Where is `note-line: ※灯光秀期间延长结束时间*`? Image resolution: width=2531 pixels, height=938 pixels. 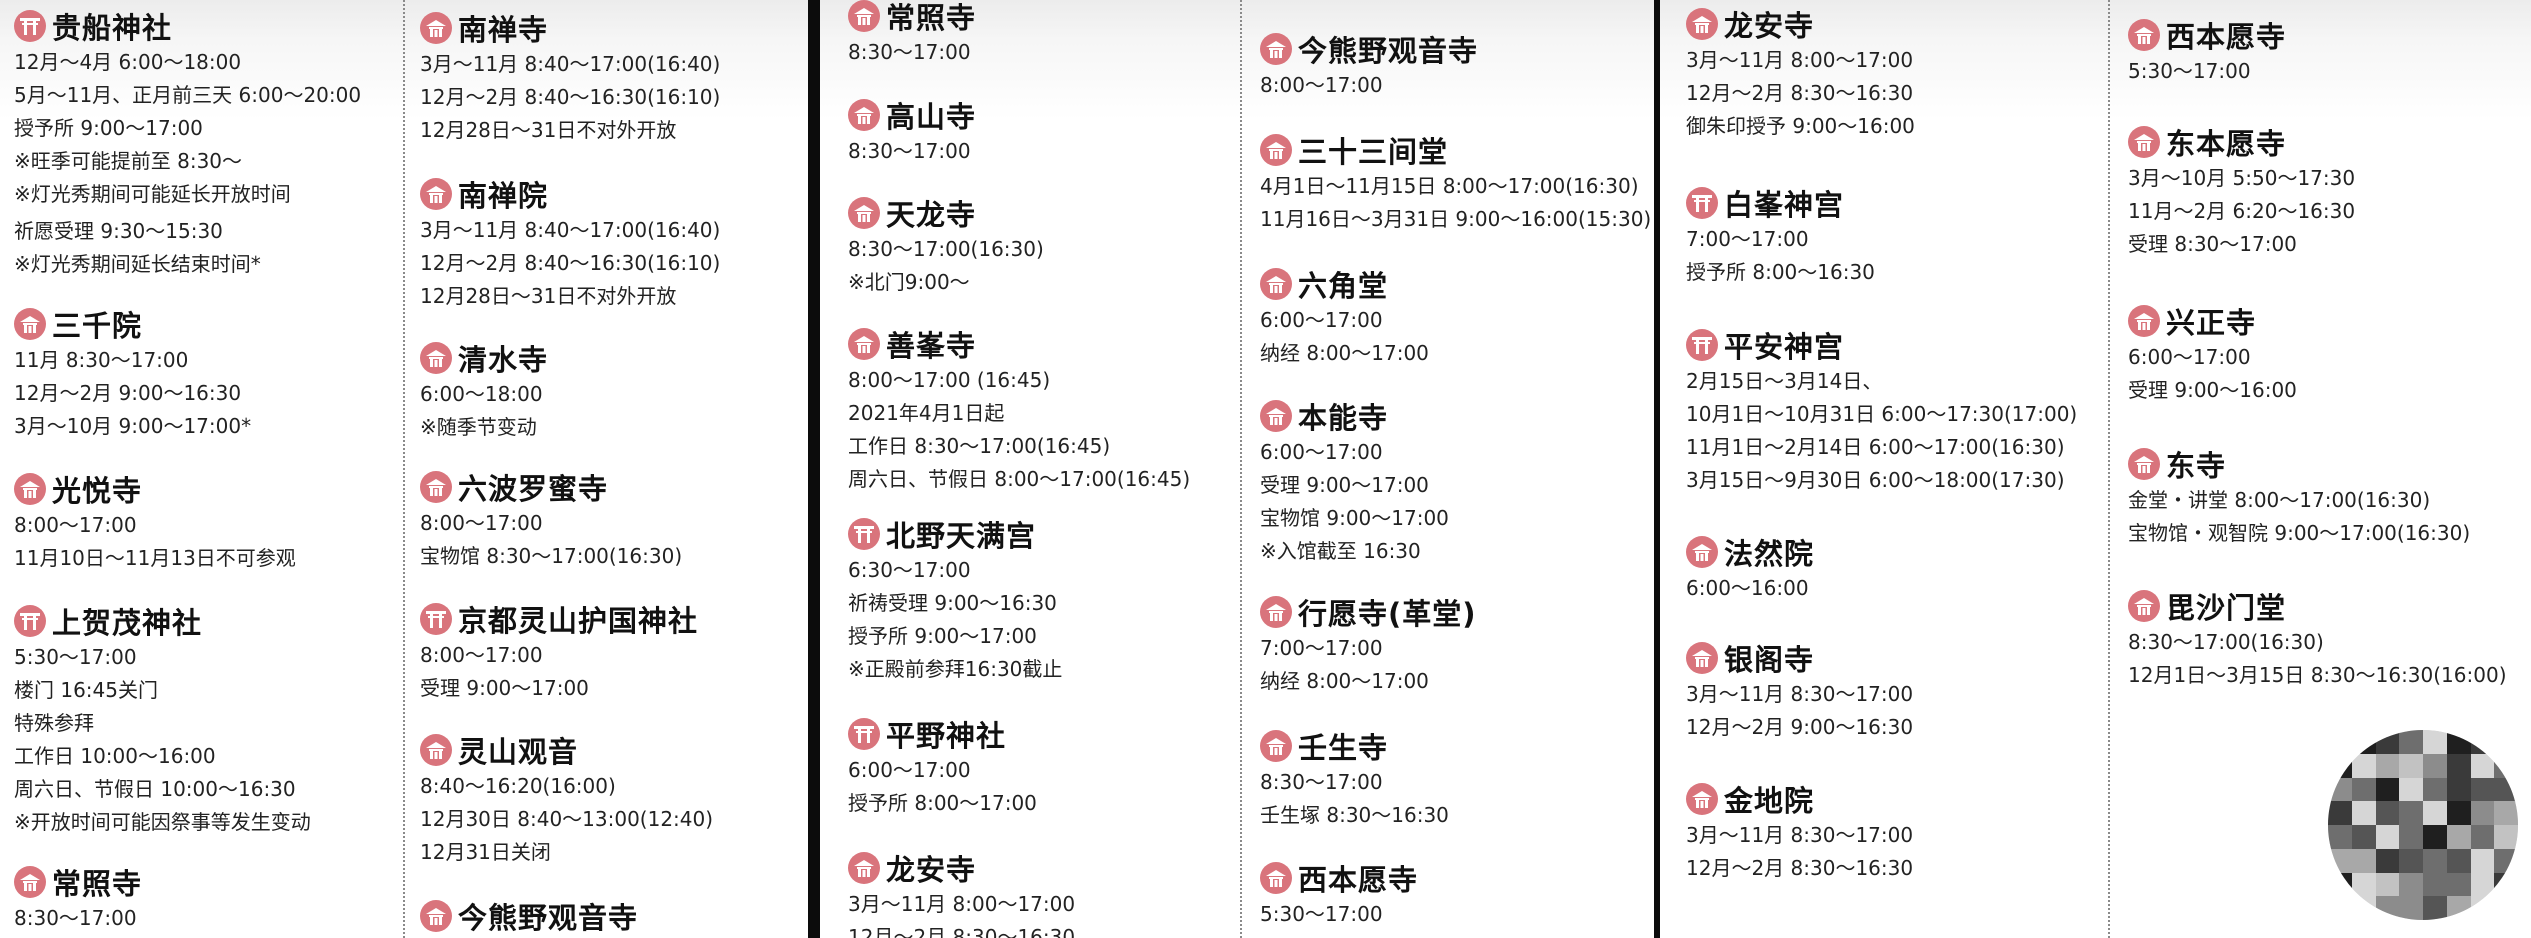 note-line: ※灯光秀期间延长结束时间* is located at coordinates (137, 264).